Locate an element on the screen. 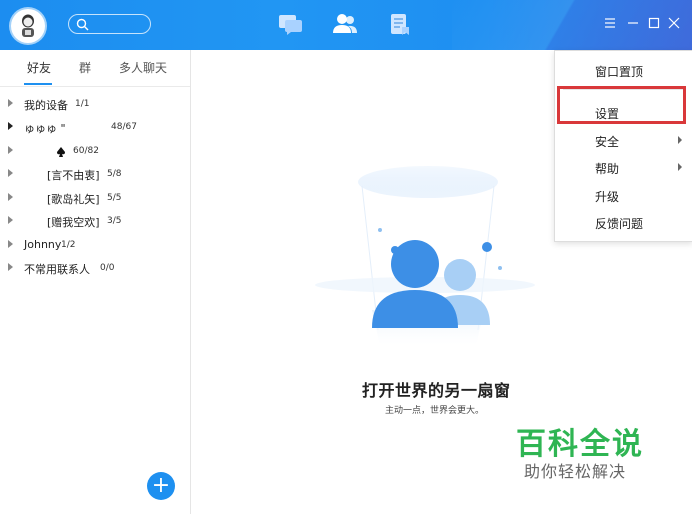  avatar is located at coordinates (28, 26).